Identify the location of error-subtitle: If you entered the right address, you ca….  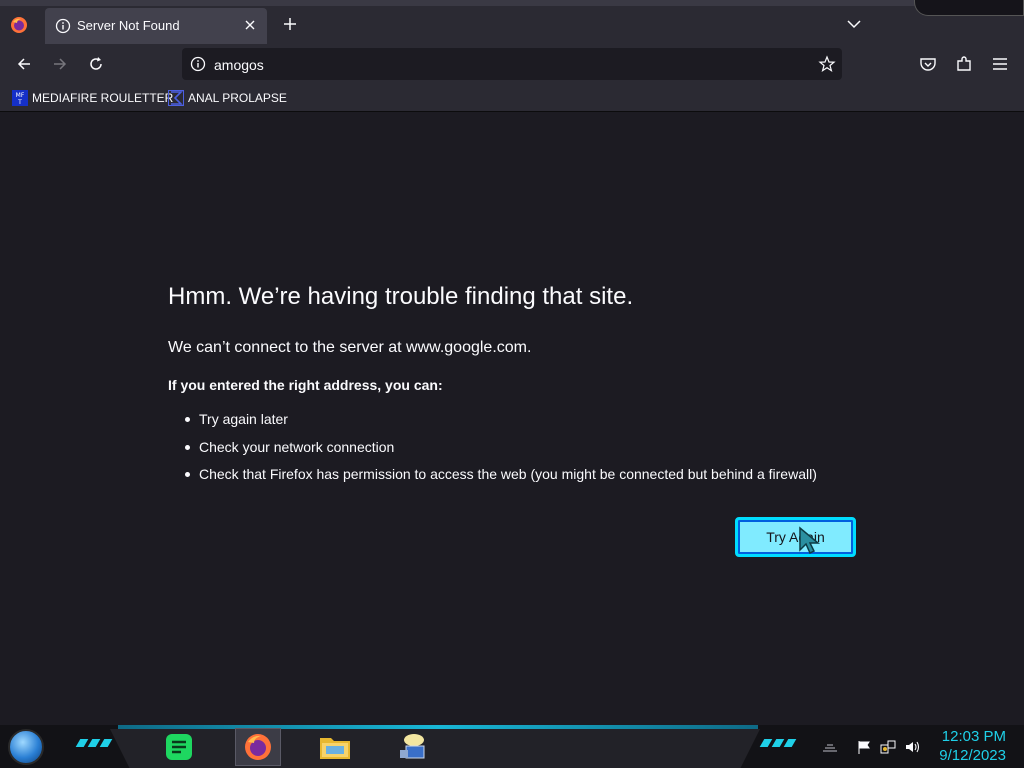
(305, 385).